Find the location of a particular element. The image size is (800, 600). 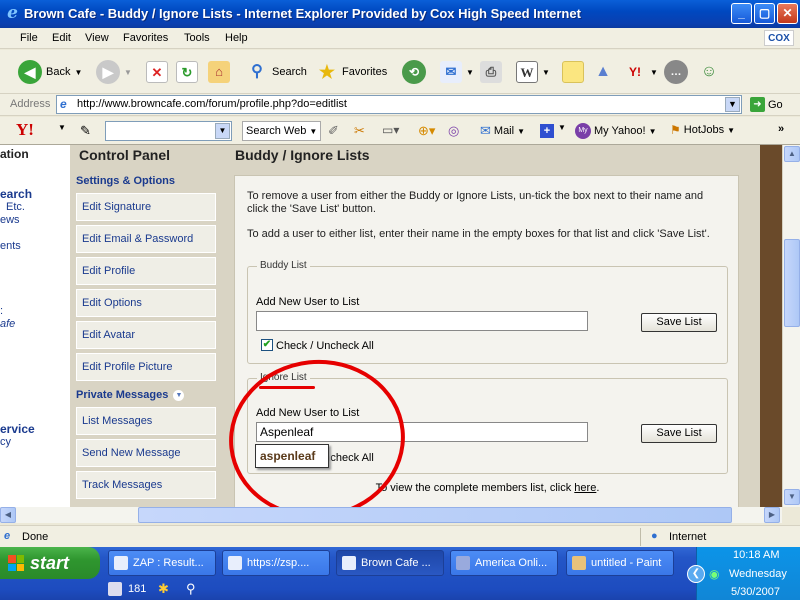

private-messages-heading: Private Messages ▼ is located at coordinates (145, 395).